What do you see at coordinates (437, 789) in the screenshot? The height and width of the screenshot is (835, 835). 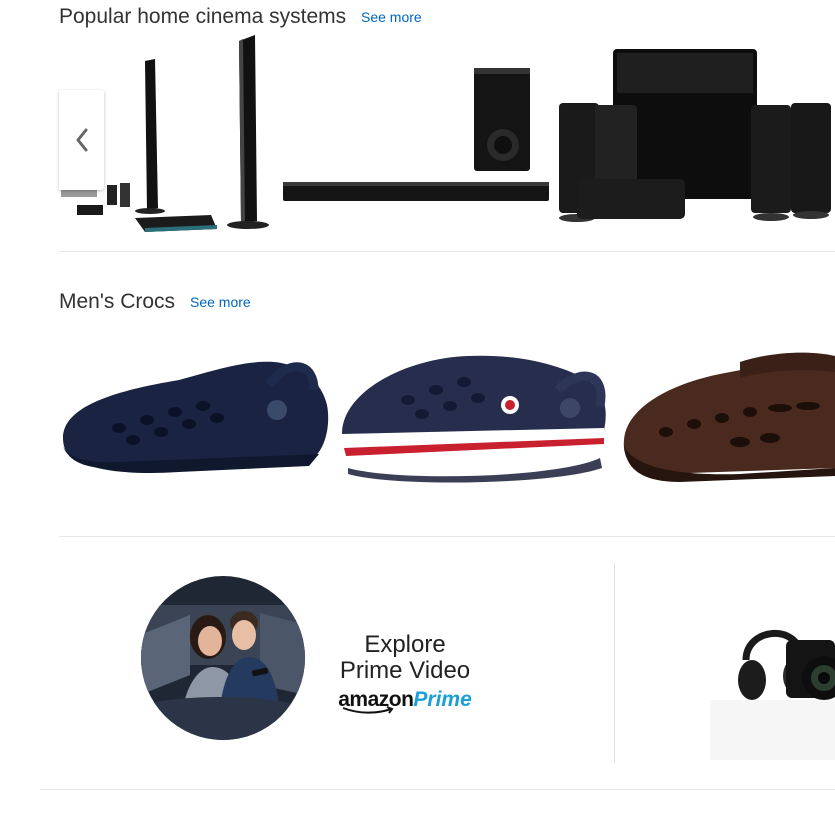 I see `footer-divider` at bounding box center [437, 789].